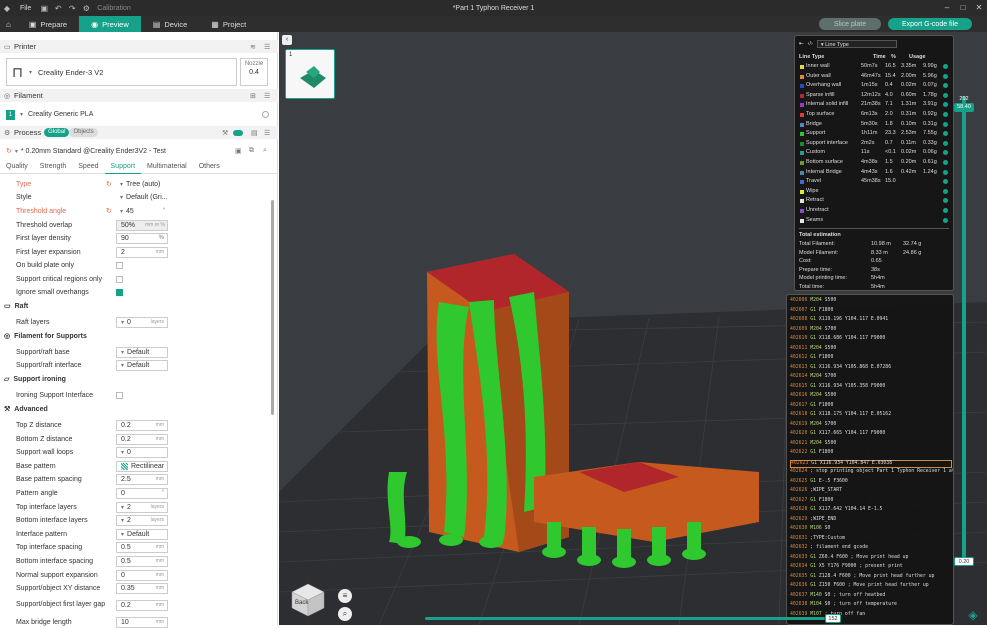  What do you see at coordinates (871, 312) in the screenshot?
I see `gcode-line: 402607 G1 F1800` at bounding box center [871, 312].